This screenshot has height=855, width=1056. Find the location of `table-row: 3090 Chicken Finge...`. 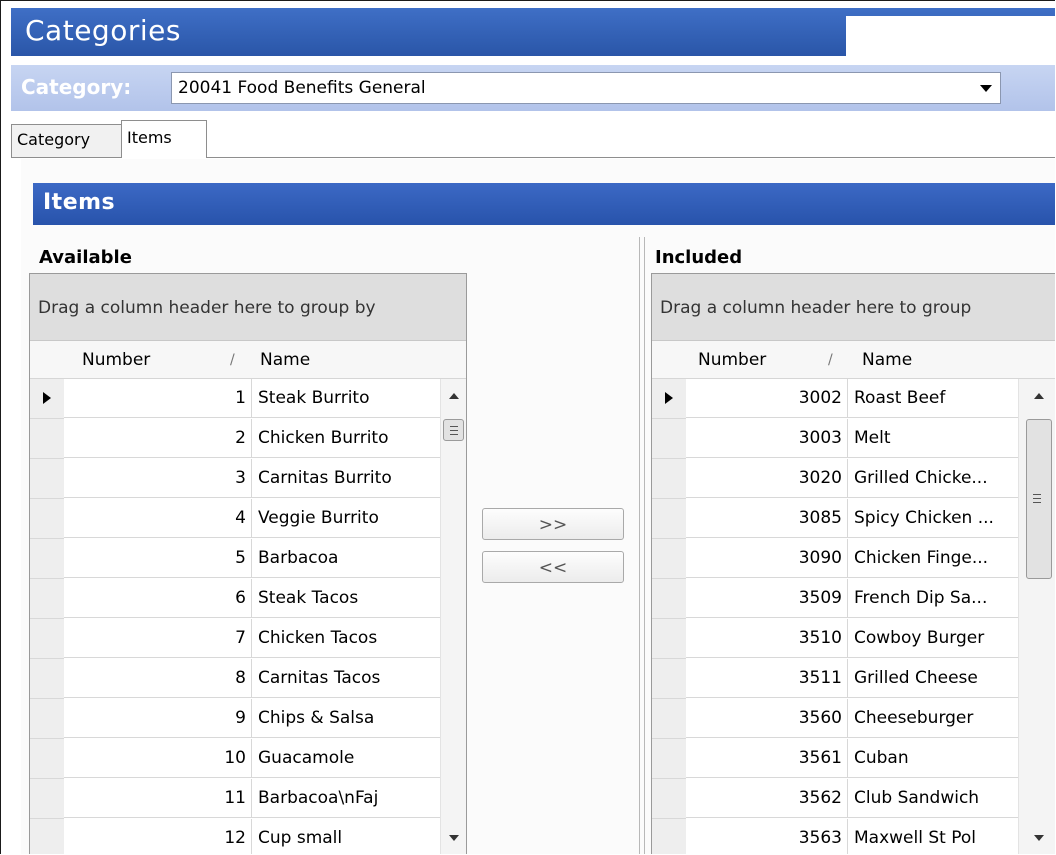

table-row: 3090 Chicken Finge... is located at coordinates (853, 559).